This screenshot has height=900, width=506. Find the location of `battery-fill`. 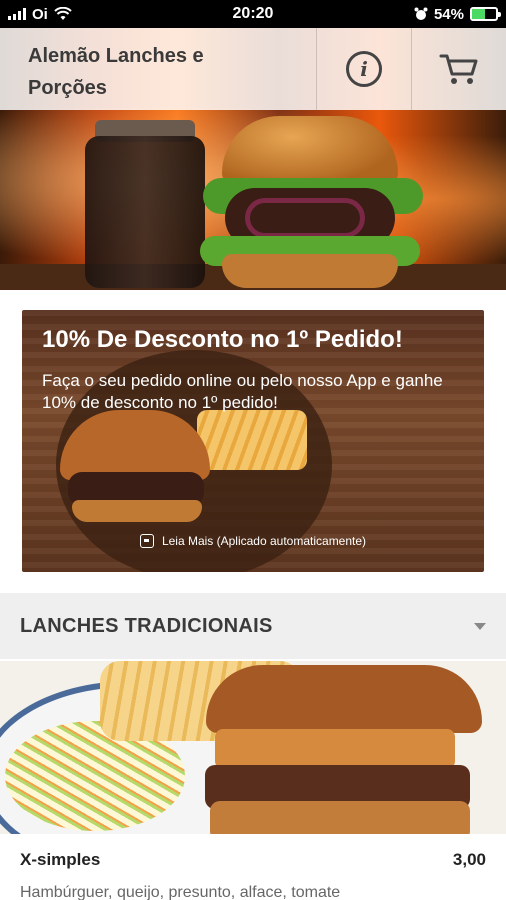

battery-fill is located at coordinates (478, 14).